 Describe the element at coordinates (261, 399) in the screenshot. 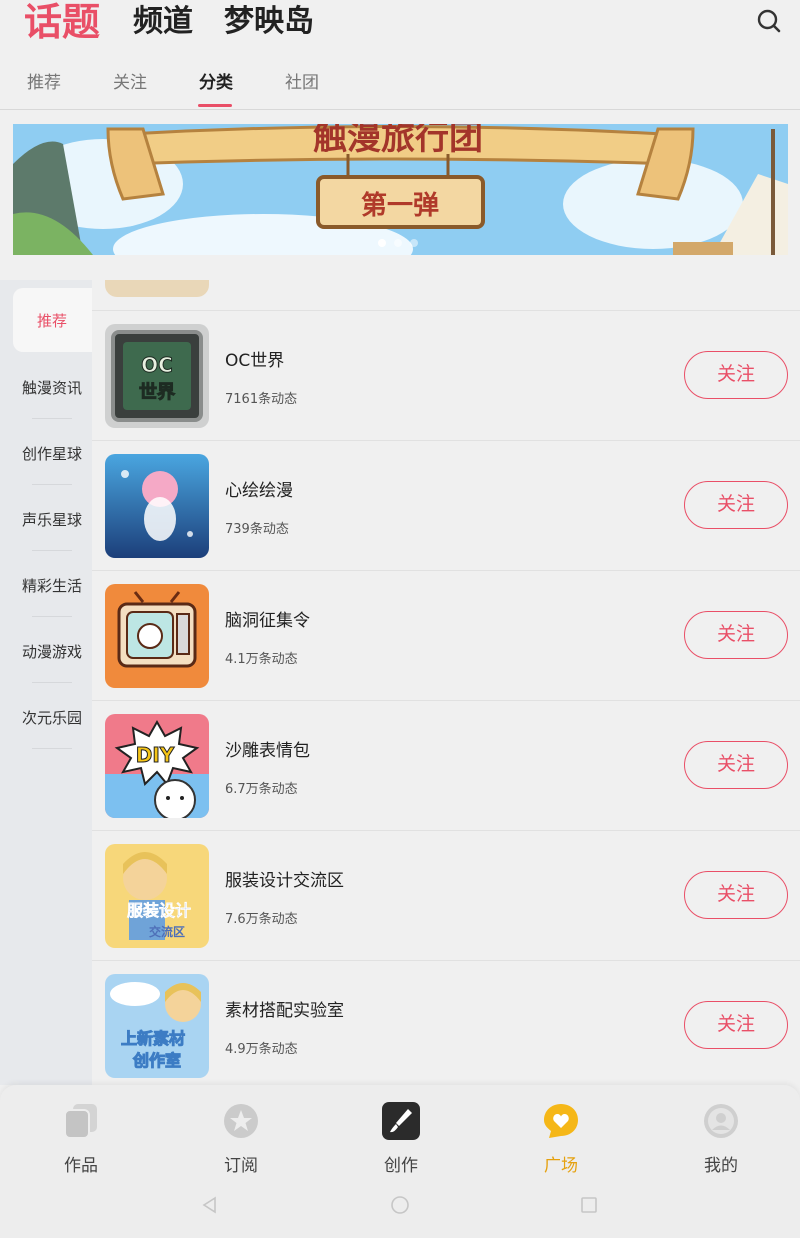

I see `topic-count: 7161条动态` at that location.